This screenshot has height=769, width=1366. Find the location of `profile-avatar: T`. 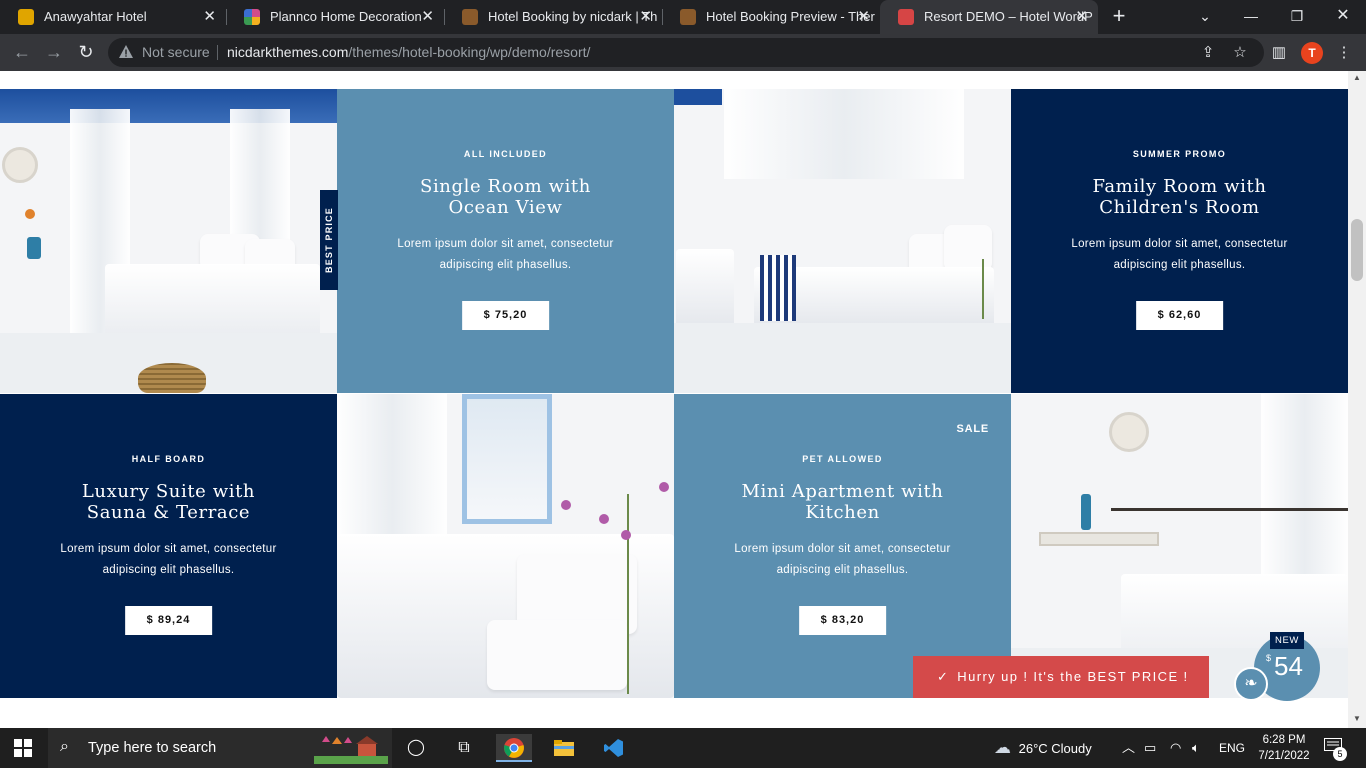

profile-avatar: T is located at coordinates (1312, 53).